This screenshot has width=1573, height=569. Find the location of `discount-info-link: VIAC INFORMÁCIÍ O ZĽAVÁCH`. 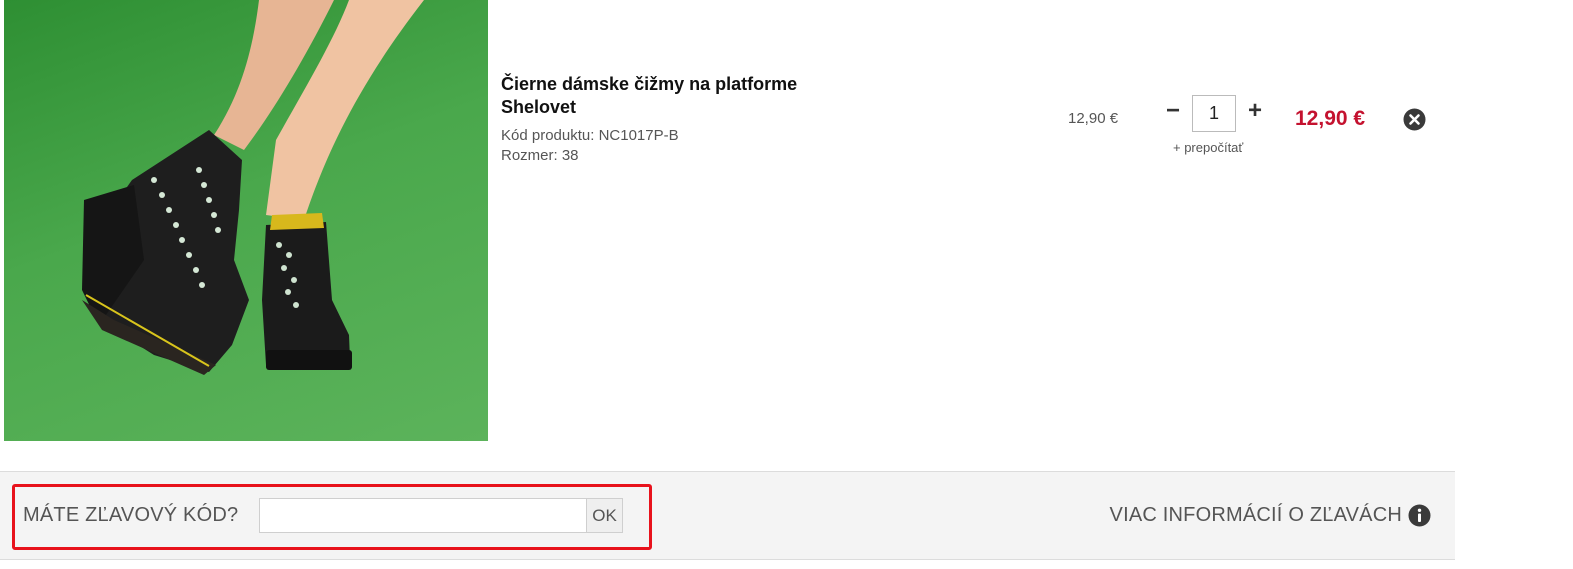

discount-info-link: VIAC INFORMÁCIÍ O ZĽAVÁCH is located at coordinates (1270, 515).